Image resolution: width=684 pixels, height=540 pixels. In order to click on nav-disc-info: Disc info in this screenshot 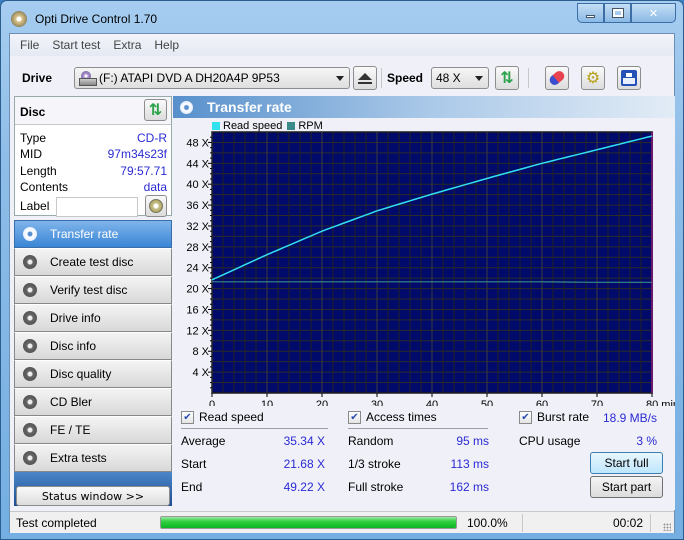, I will do `click(93, 346)`.